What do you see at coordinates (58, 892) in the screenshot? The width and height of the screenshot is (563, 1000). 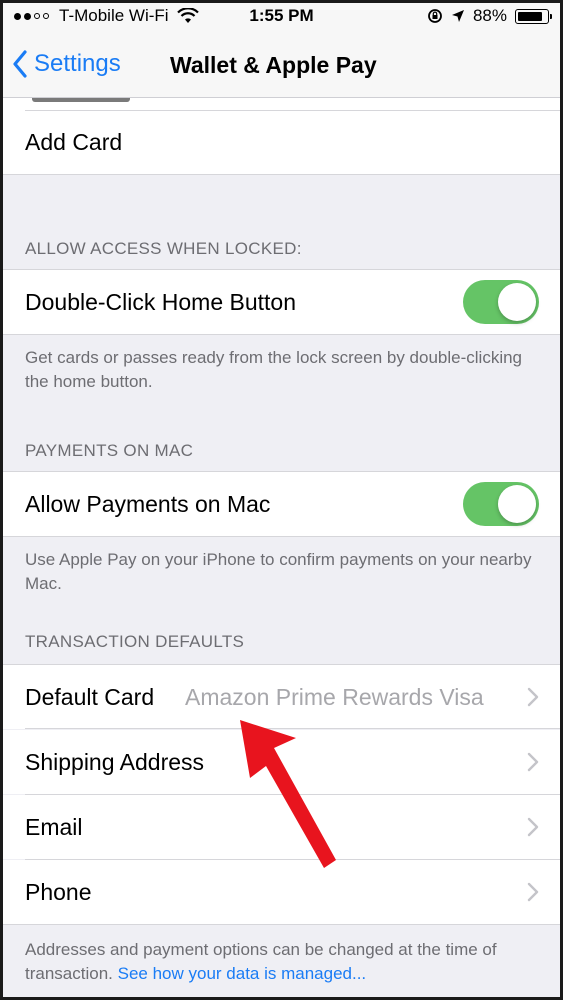 I see `phone-label: Phone` at bounding box center [58, 892].